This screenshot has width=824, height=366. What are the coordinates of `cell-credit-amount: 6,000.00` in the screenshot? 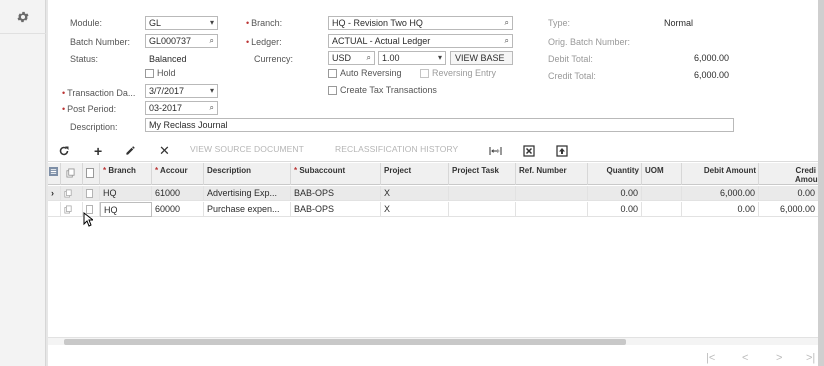 It's located at (788, 209).